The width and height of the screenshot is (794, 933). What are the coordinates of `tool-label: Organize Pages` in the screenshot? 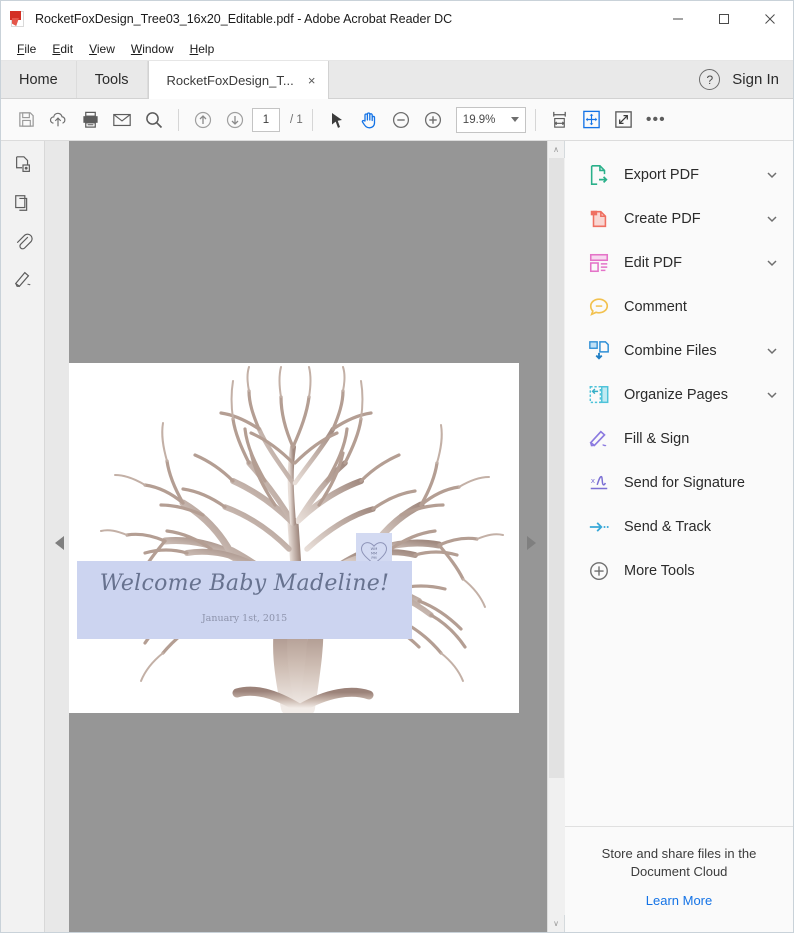 It's located at (676, 395).